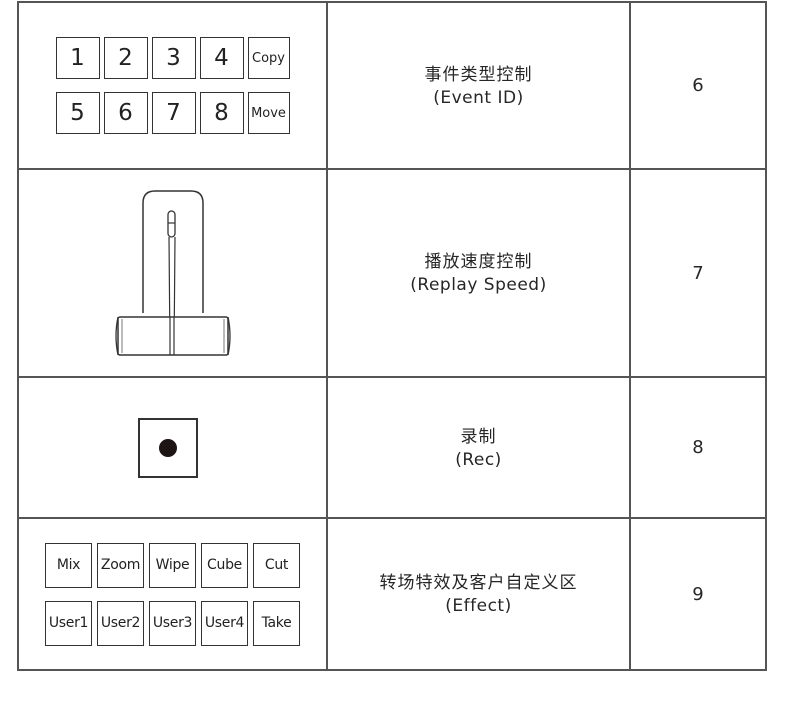  I want to click on key-wipe: Wipe, so click(172, 565).